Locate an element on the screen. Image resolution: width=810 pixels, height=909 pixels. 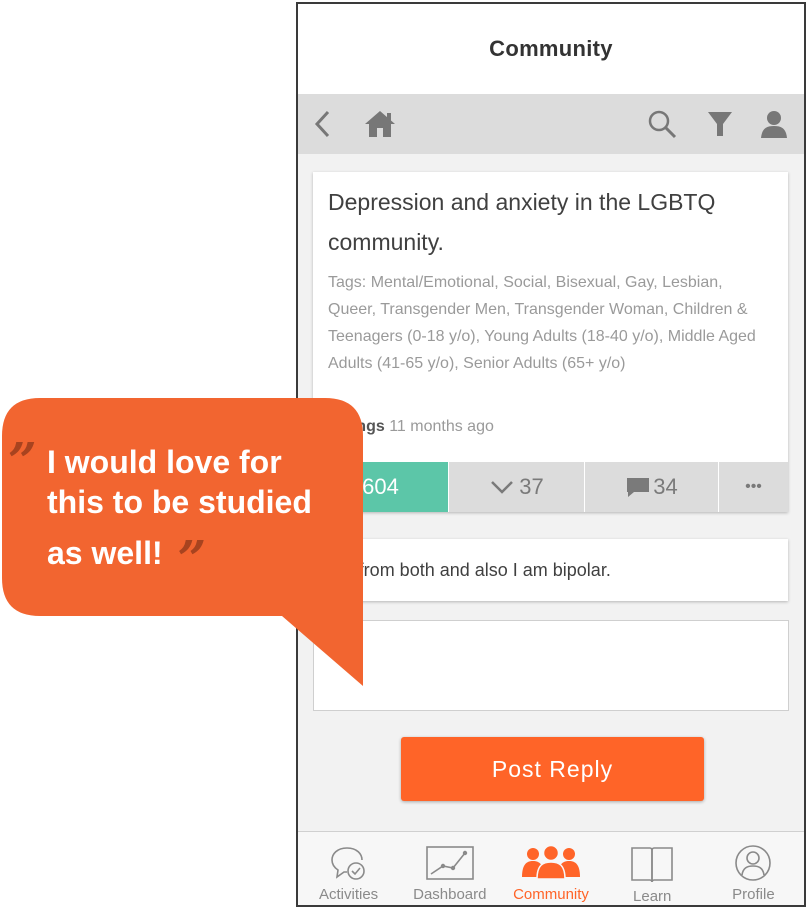
nav-item-community: Community is located at coordinates (550, 868).